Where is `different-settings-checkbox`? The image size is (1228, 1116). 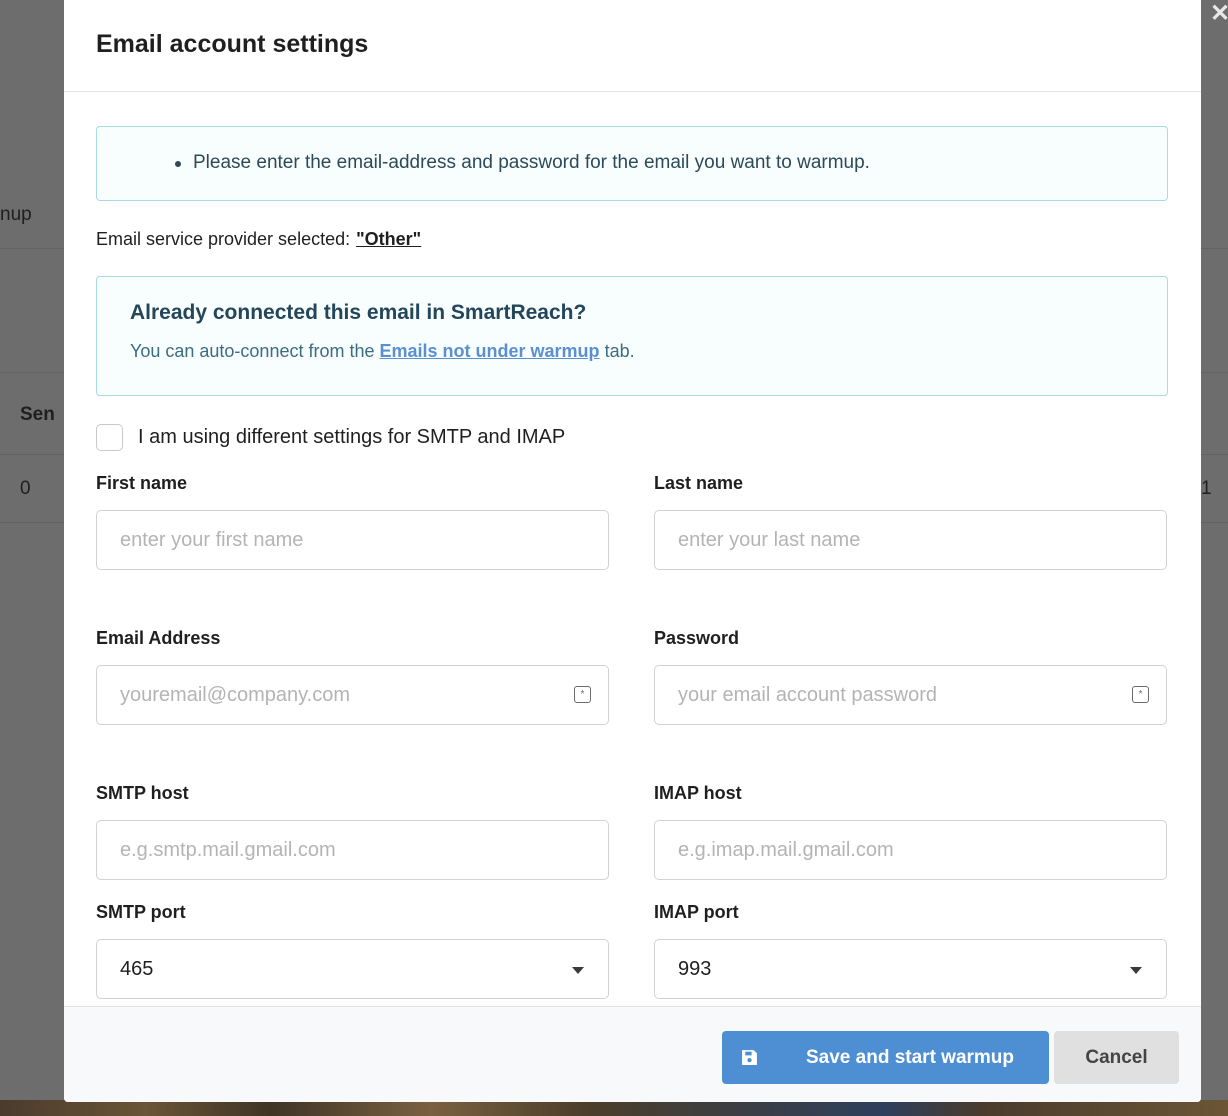
different-settings-checkbox is located at coordinates (109, 437).